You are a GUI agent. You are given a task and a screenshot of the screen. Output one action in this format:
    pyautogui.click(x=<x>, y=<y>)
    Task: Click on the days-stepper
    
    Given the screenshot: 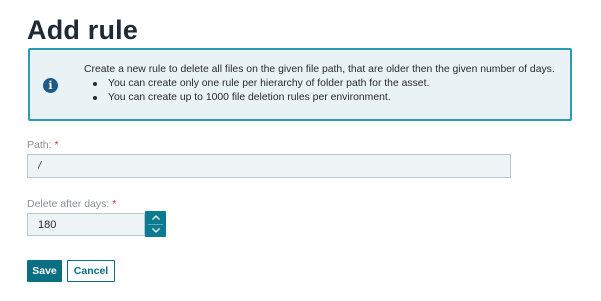 What is the action you would take?
    pyautogui.click(x=155, y=224)
    